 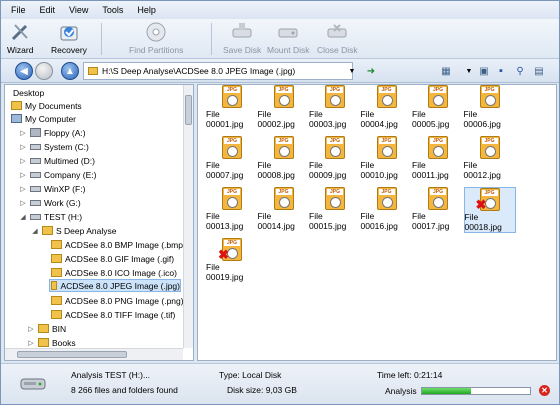 What do you see at coordinates (446, 391) in the screenshot?
I see `progress-fill` at bounding box center [446, 391].